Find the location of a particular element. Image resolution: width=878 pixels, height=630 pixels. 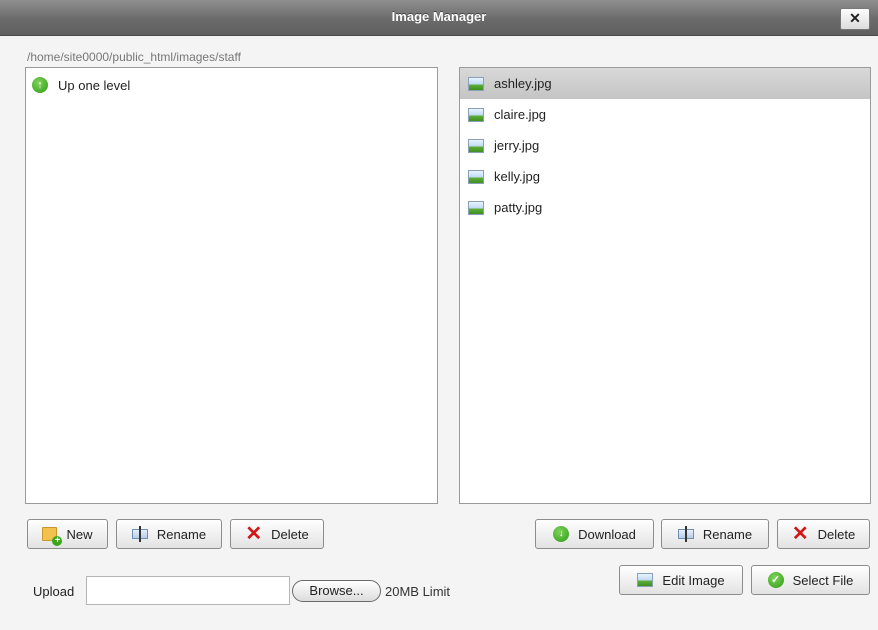

checkmark-icon: ✓ is located at coordinates (775, 580).